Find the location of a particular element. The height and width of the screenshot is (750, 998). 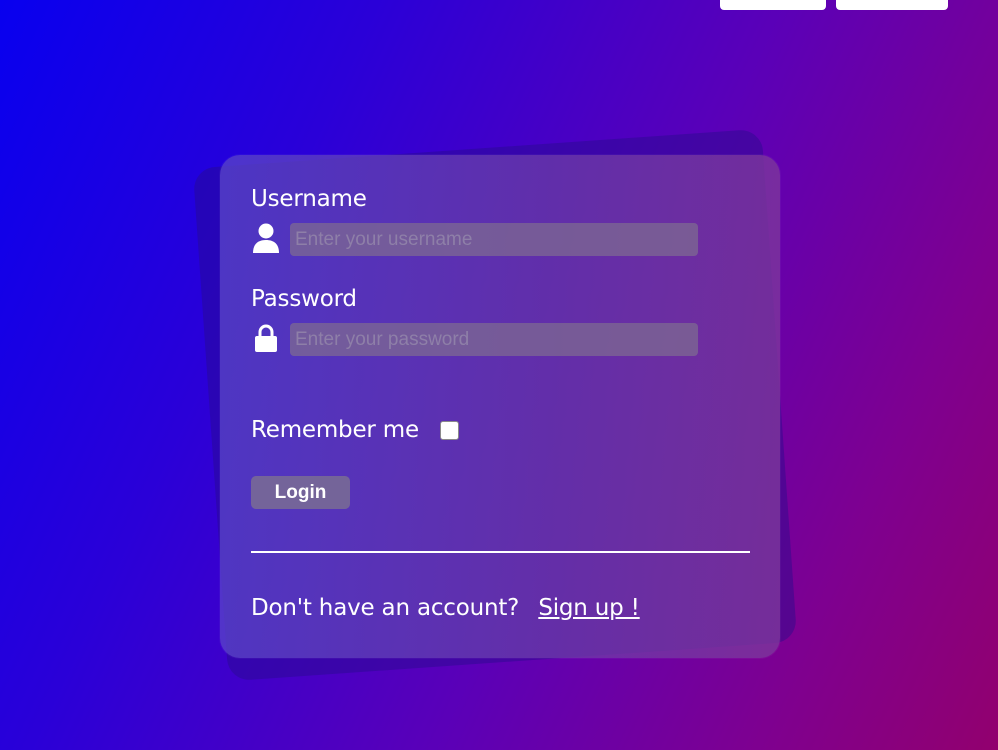

signup-row: Don't have an account? Sign up ! is located at coordinates (445, 608).